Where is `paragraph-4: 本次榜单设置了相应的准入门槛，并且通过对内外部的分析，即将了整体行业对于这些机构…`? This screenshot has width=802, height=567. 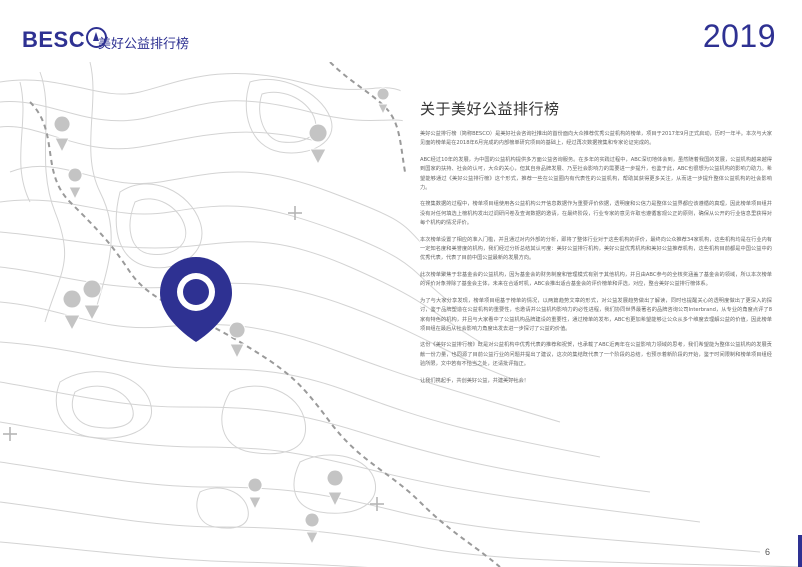
paragraph-4: 本次榜单设置了相应的准入门槛，并且通过对内外部的分析，即将了整体行业对于这些机构… is located at coordinates (596, 249).